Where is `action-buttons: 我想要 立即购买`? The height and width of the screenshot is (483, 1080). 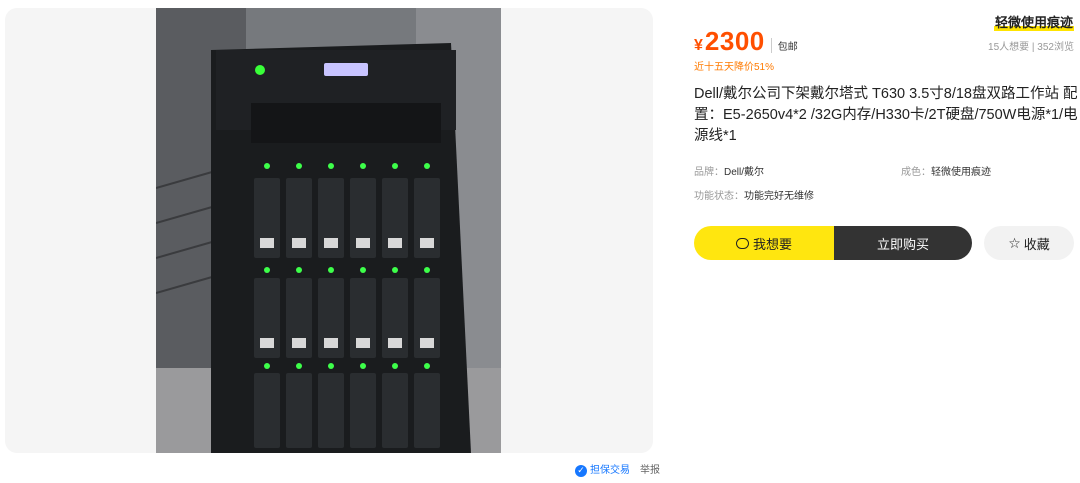
action-buttons: 我想要 立即购买 is located at coordinates (833, 243).